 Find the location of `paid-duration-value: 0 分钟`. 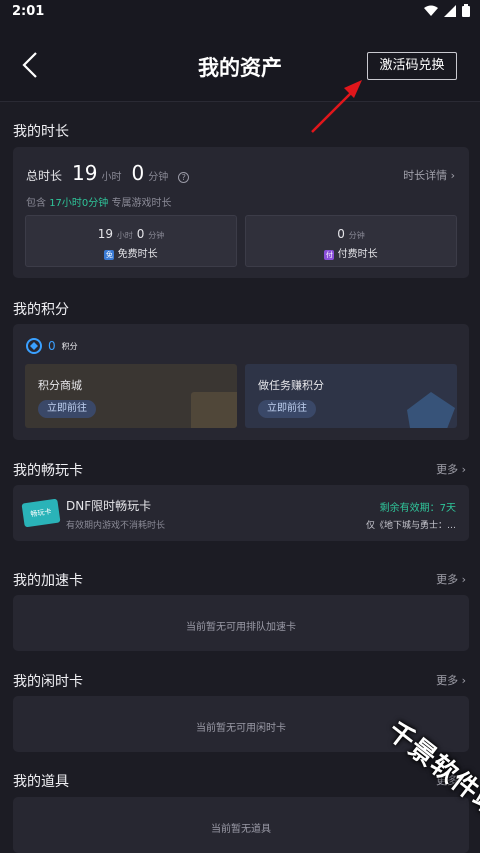

paid-duration-value: 0 分钟 is located at coordinates (351, 234).